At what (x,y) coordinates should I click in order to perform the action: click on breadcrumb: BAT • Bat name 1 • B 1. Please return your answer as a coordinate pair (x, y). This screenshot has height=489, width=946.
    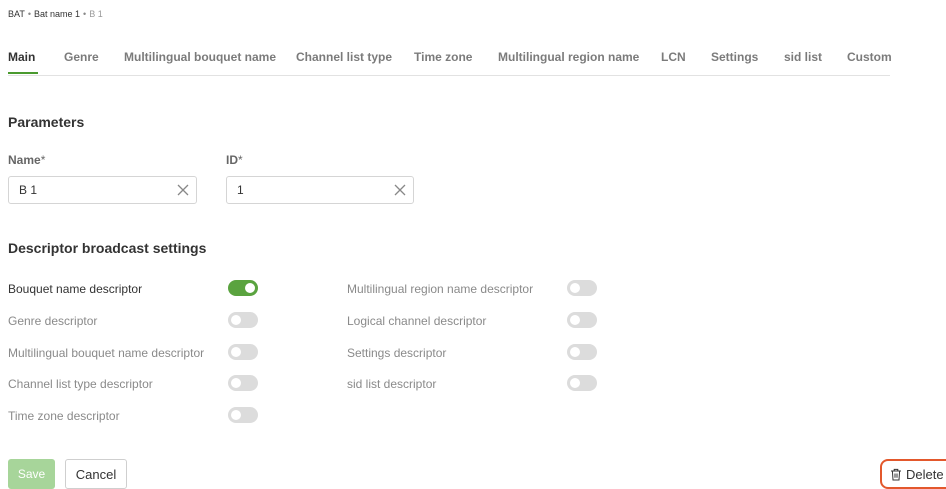
    Looking at the image, I should click on (55, 14).